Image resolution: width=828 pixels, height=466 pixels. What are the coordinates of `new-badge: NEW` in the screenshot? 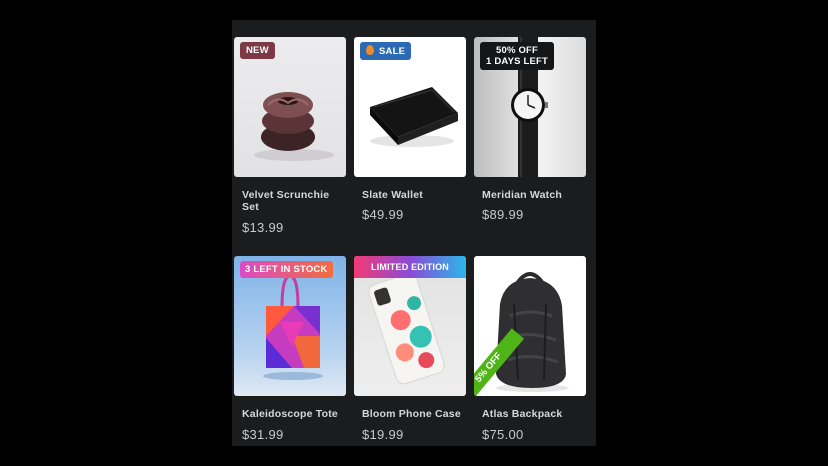 It's located at (257, 50).